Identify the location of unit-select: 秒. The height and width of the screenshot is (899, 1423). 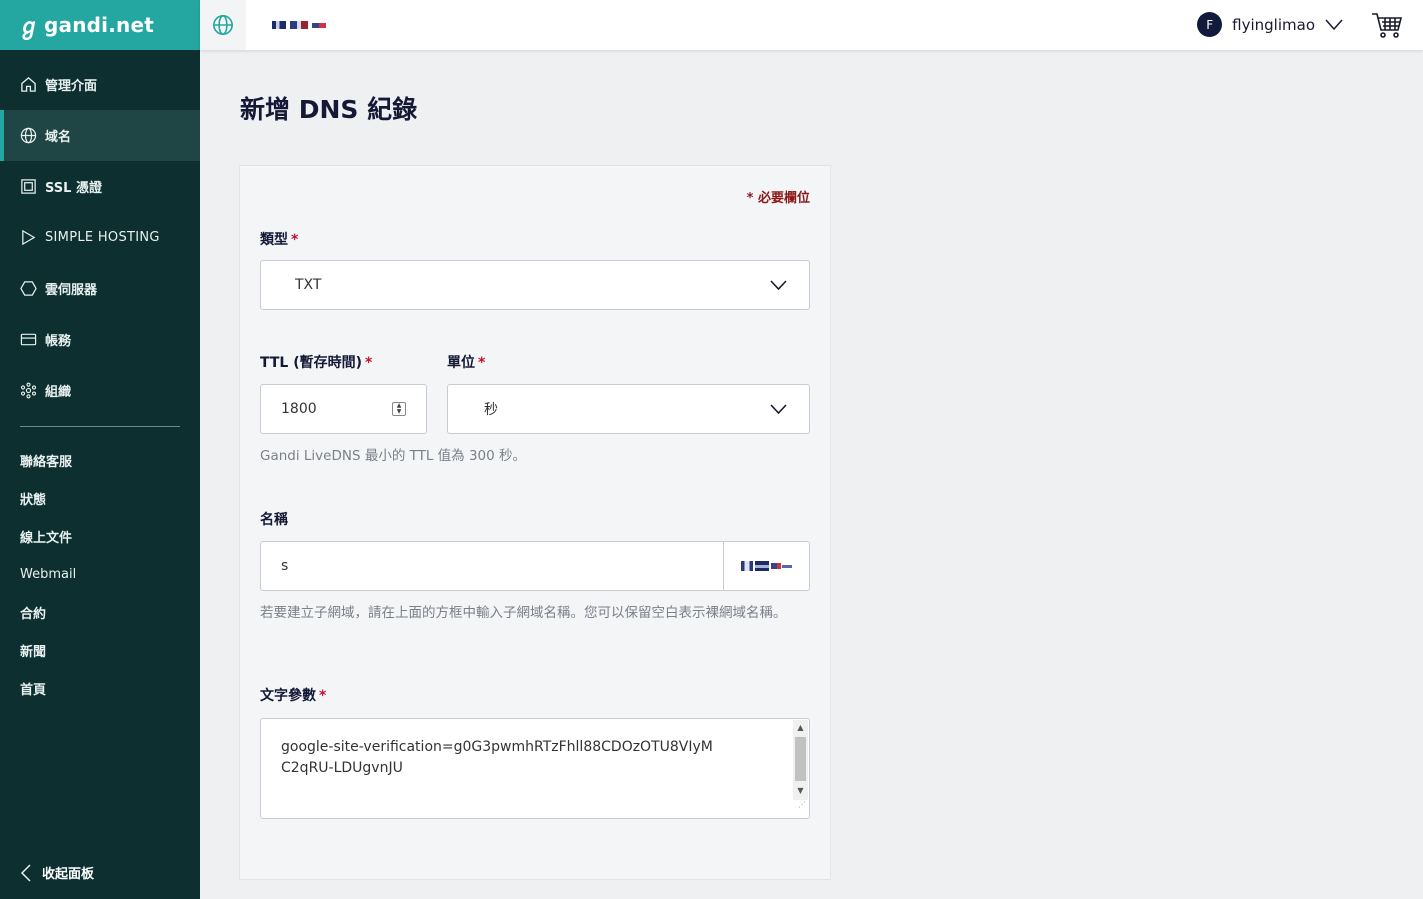
(628, 409).